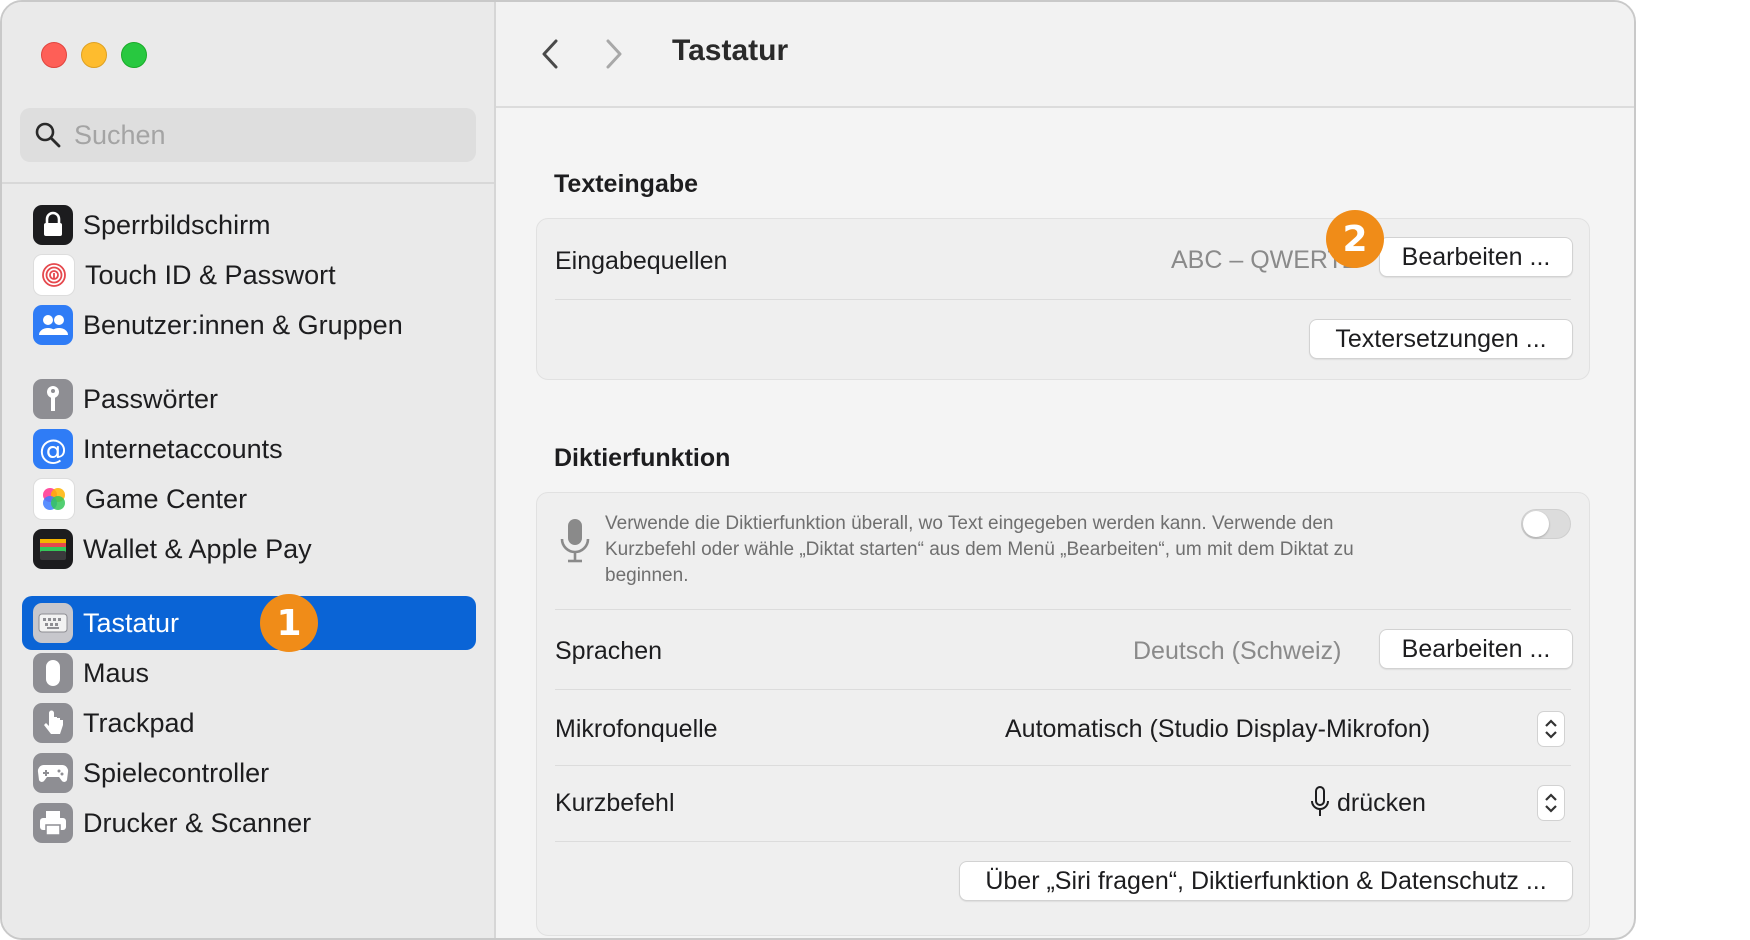  What do you see at coordinates (166, 498) in the screenshot?
I see `sidebar-item-label: Game Center` at bounding box center [166, 498].